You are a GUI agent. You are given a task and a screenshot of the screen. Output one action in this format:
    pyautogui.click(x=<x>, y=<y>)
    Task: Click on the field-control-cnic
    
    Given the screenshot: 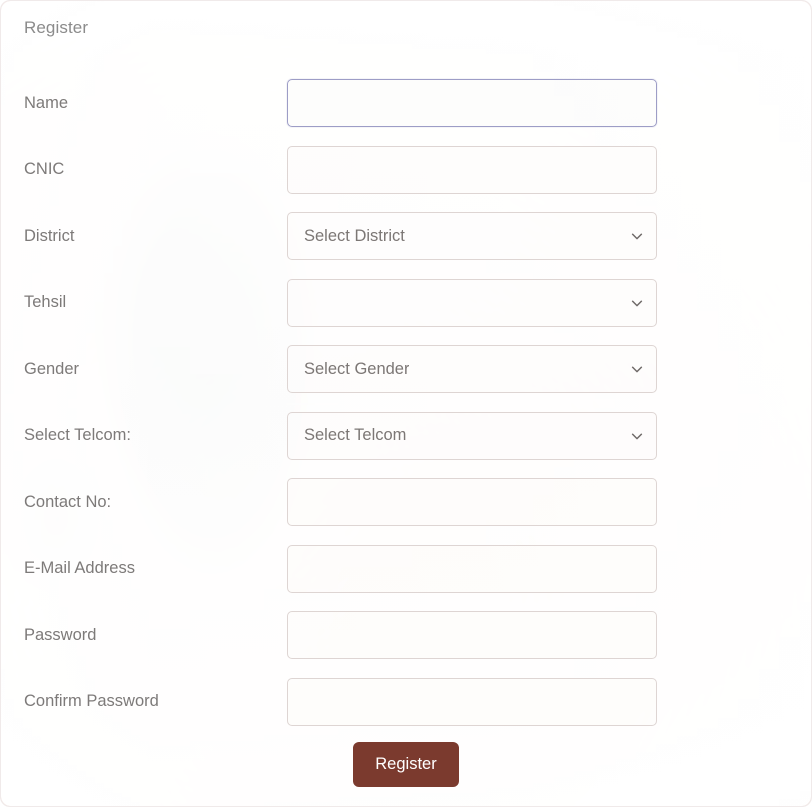 What is the action you would take?
    pyautogui.click(x=472, y=169)
    